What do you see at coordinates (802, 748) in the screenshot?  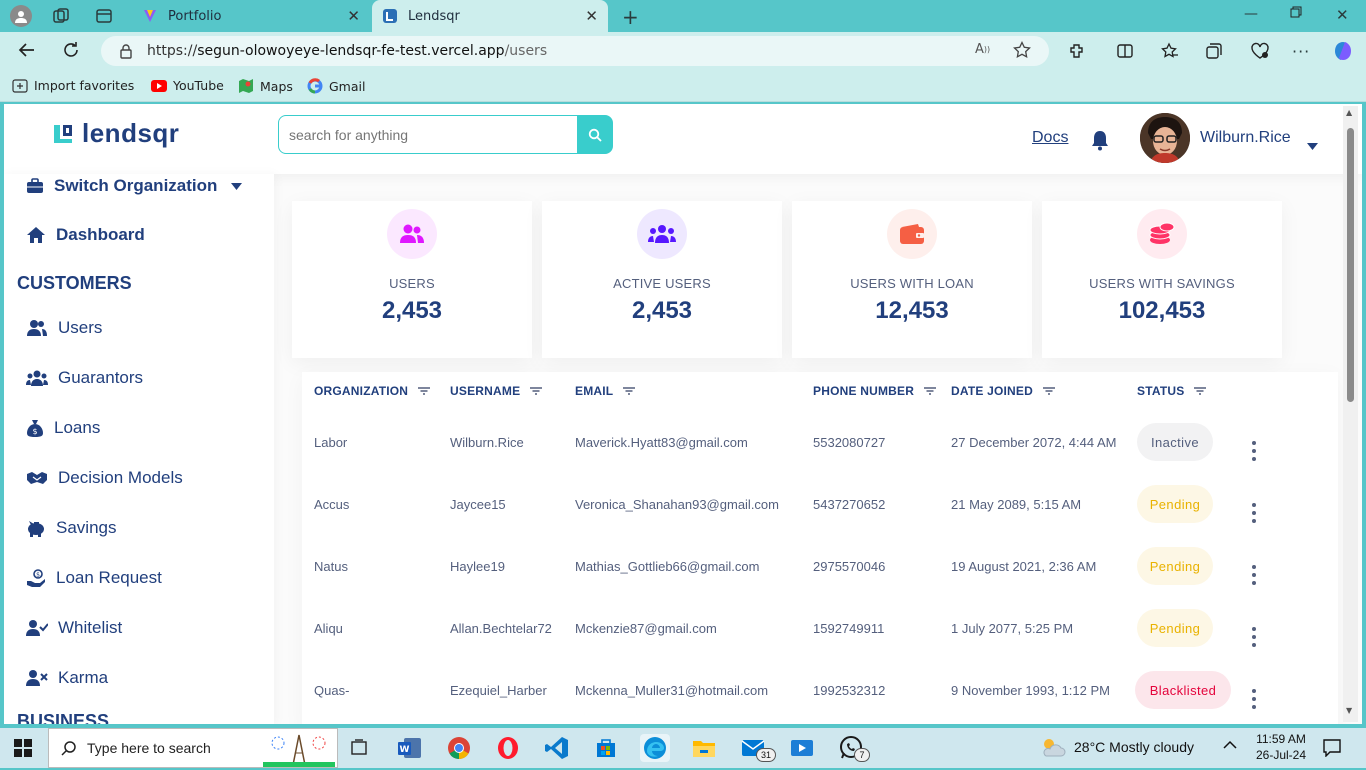 I see `media-player-icon` at bounding box center [802, 748].